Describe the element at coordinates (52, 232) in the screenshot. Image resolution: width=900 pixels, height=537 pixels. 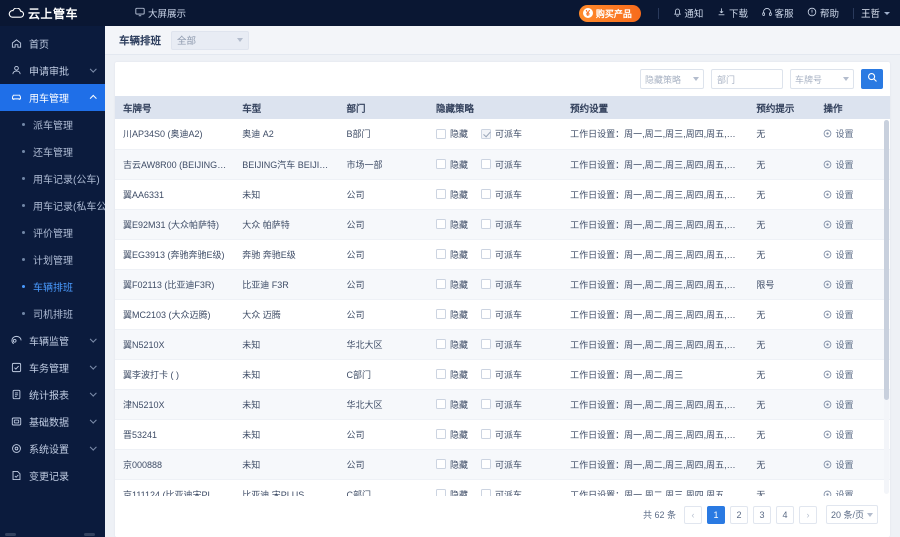
I see `sidebar-subitem-7: 评价管理` at that location.